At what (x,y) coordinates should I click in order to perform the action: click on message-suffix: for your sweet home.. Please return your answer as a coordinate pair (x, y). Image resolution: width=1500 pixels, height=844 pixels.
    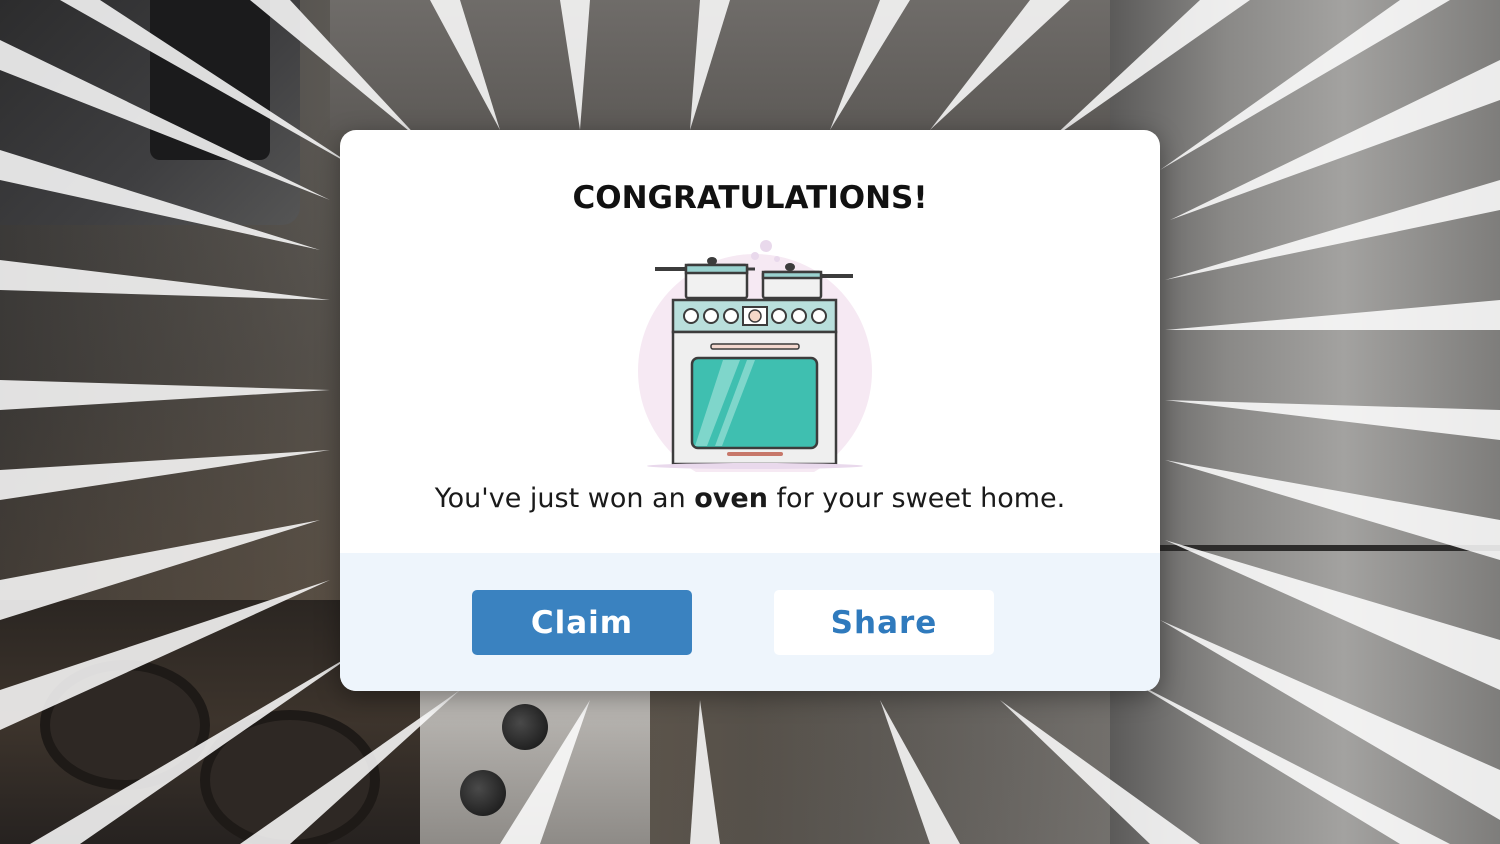
    Looking at the image, I should click on (916, 498).